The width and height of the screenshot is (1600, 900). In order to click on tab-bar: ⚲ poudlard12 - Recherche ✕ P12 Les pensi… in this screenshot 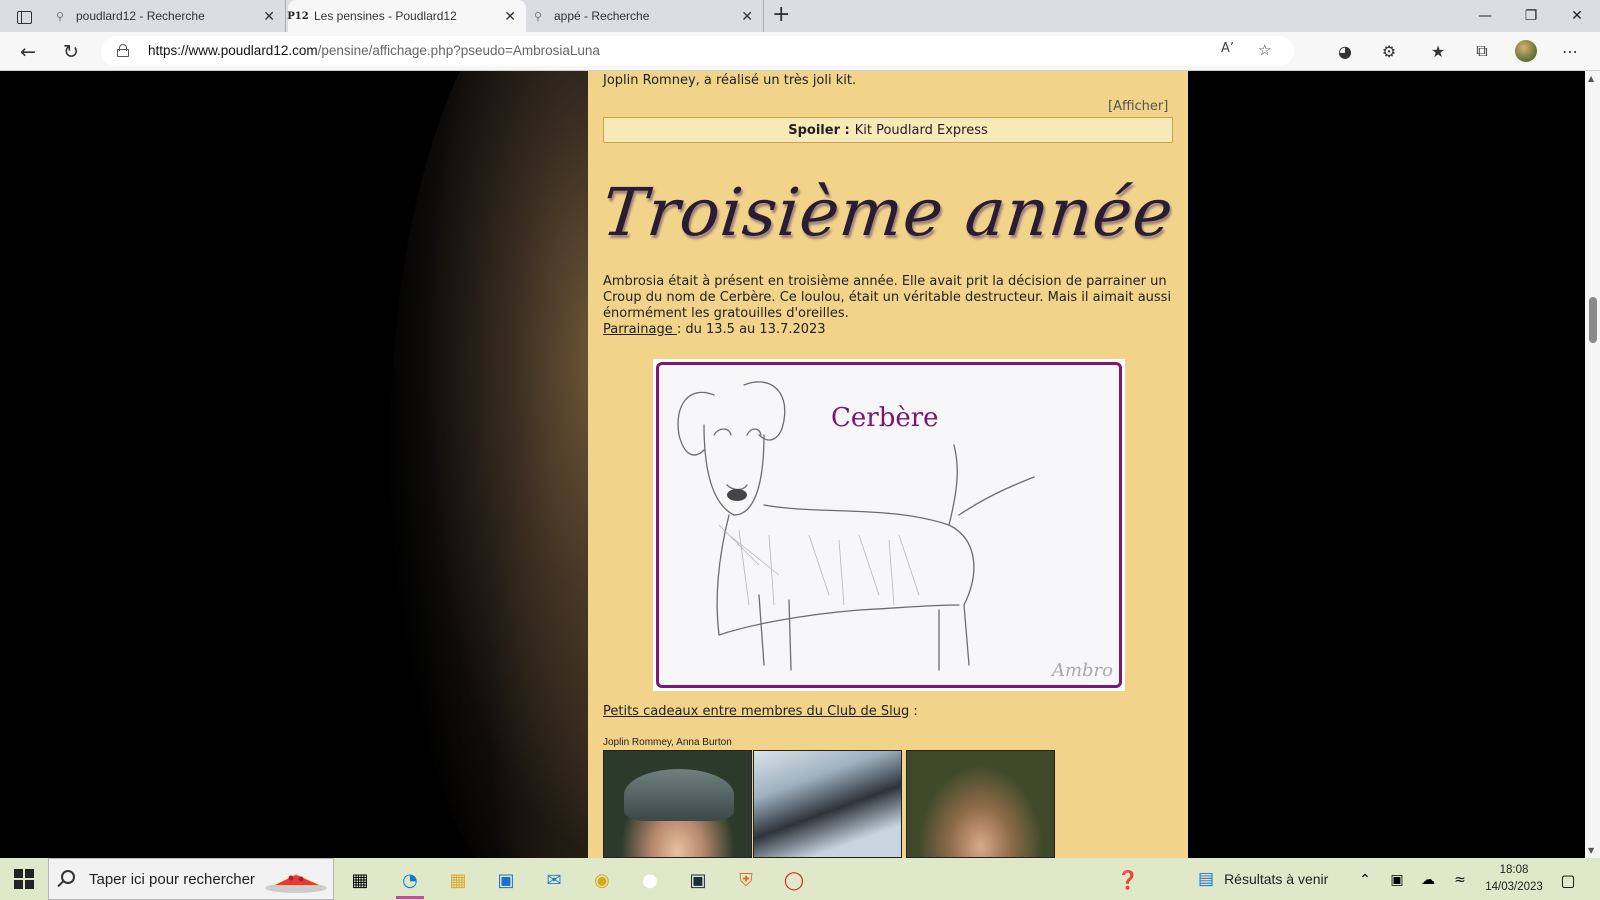, I will do `click(800, 16)`.